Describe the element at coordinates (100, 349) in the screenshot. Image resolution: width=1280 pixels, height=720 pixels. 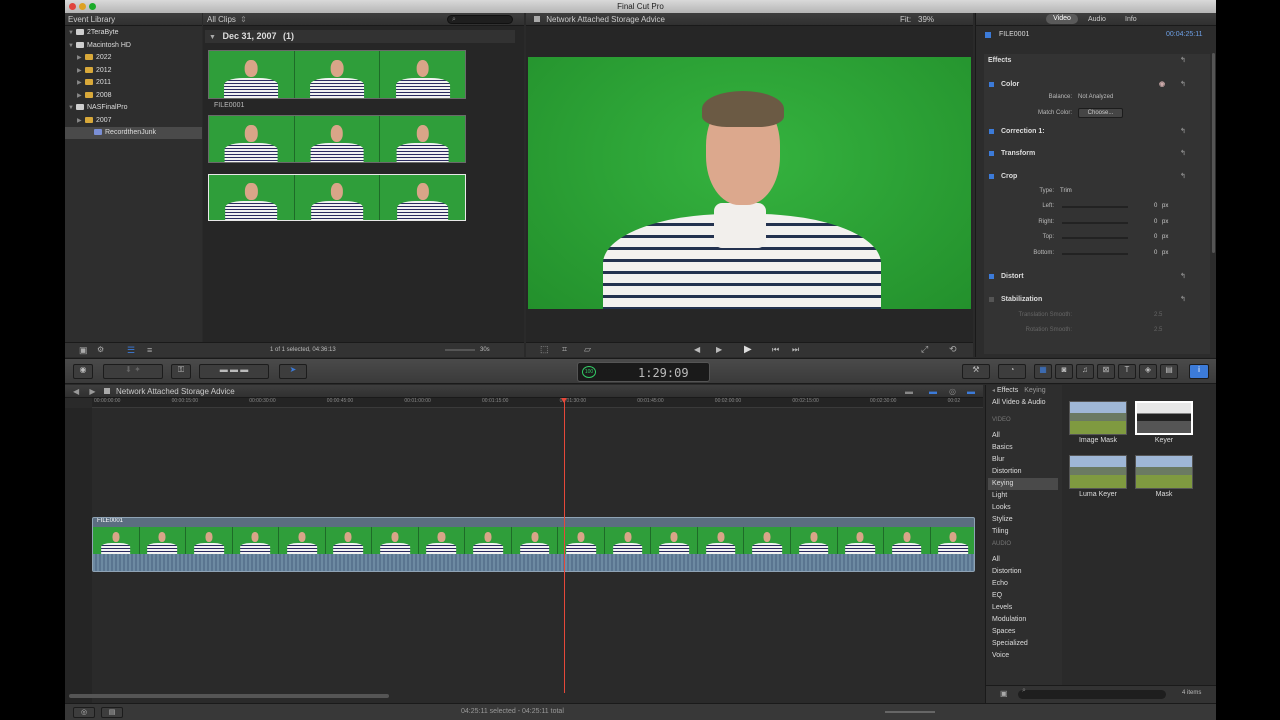
I see `gear-icon: ⚙` at that location.